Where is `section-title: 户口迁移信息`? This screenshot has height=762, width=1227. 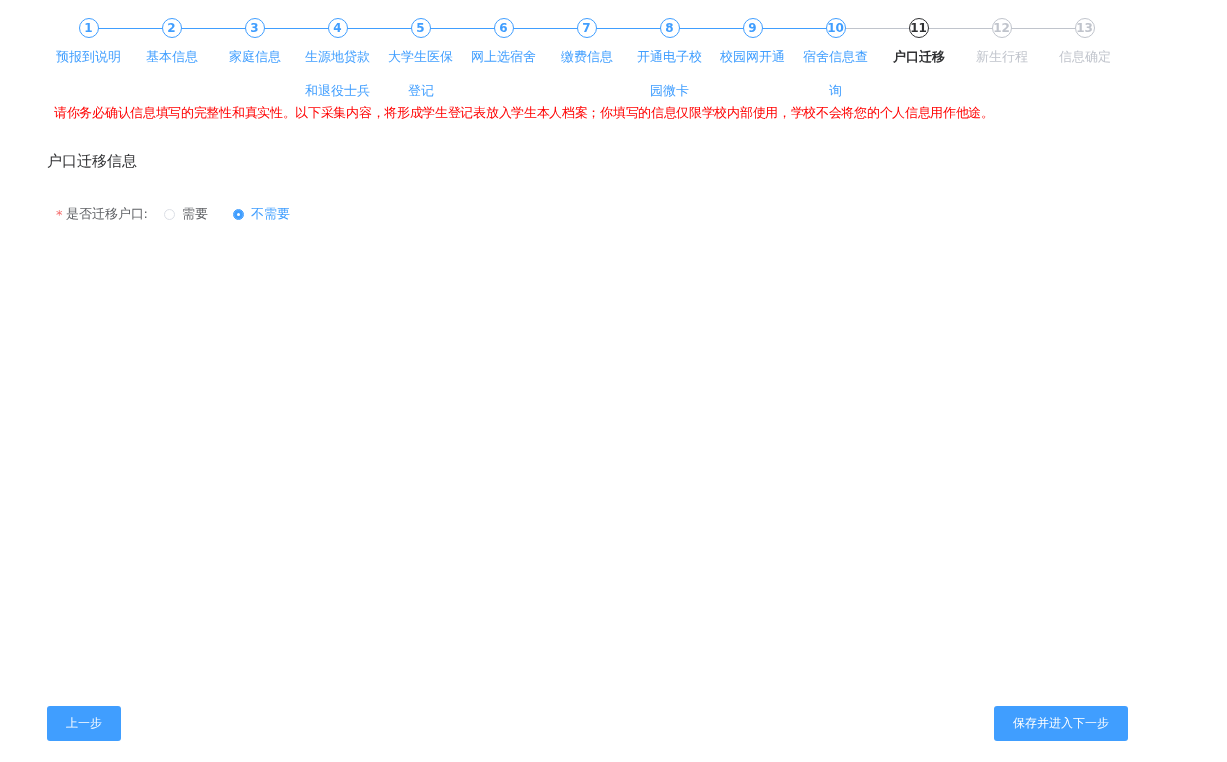 section-title: 户口迁移信息 is located at coordinates (92, 161).